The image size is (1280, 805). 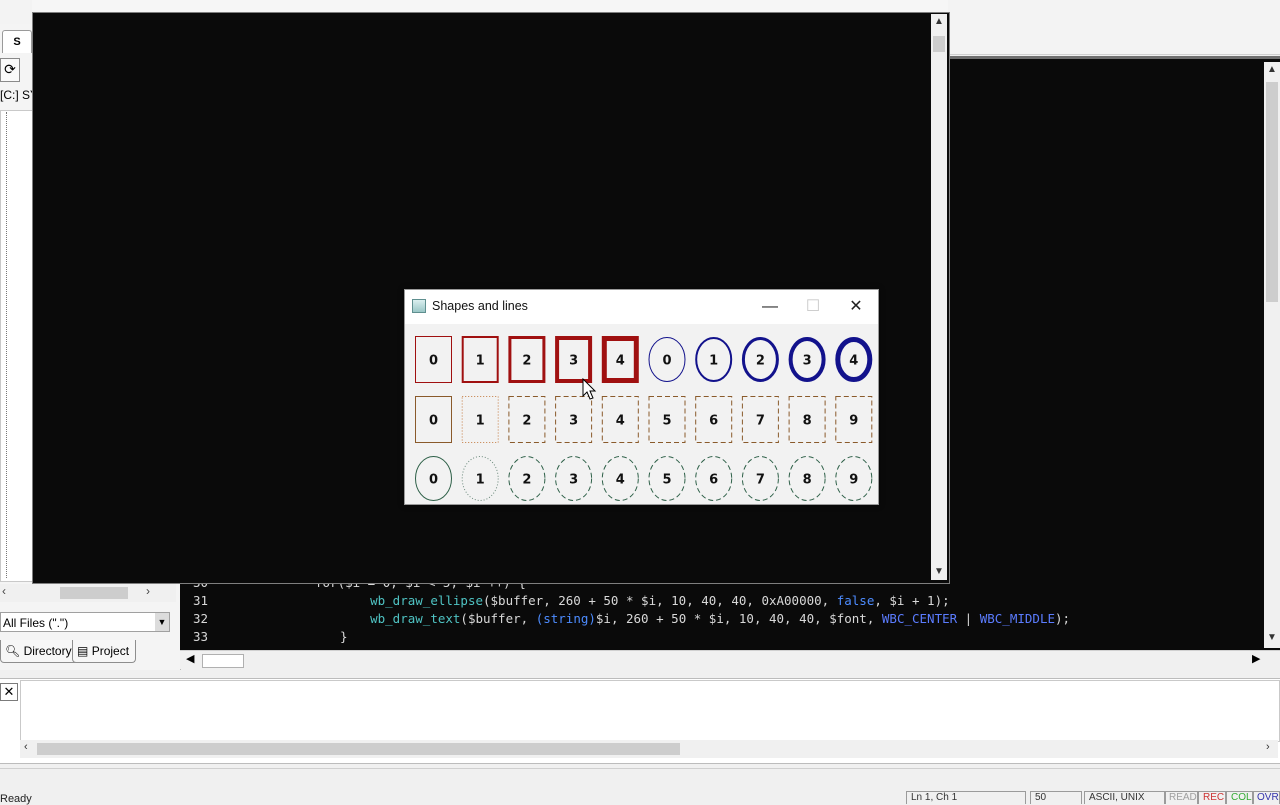 I want to click on drawing-canvas: 0 1 2 3 4 0 1 2 3 4 0 1 2 3 4 5 6 7 8 9 0 1 2 3 4 5 6 7 8 9, so click(x=641, y=414).